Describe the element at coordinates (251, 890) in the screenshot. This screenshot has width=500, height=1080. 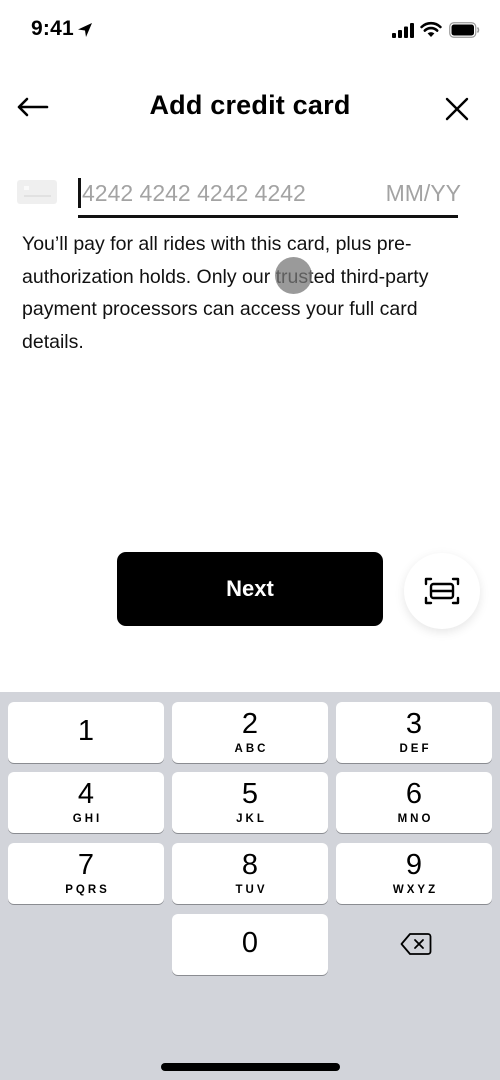
I see `key-letters: TUV` at that location.